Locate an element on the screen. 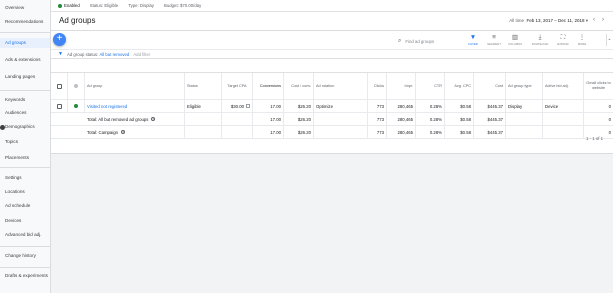 The width and height of the screenshot is (613, 293). select-all-cell is located at coordinates (59, 86).